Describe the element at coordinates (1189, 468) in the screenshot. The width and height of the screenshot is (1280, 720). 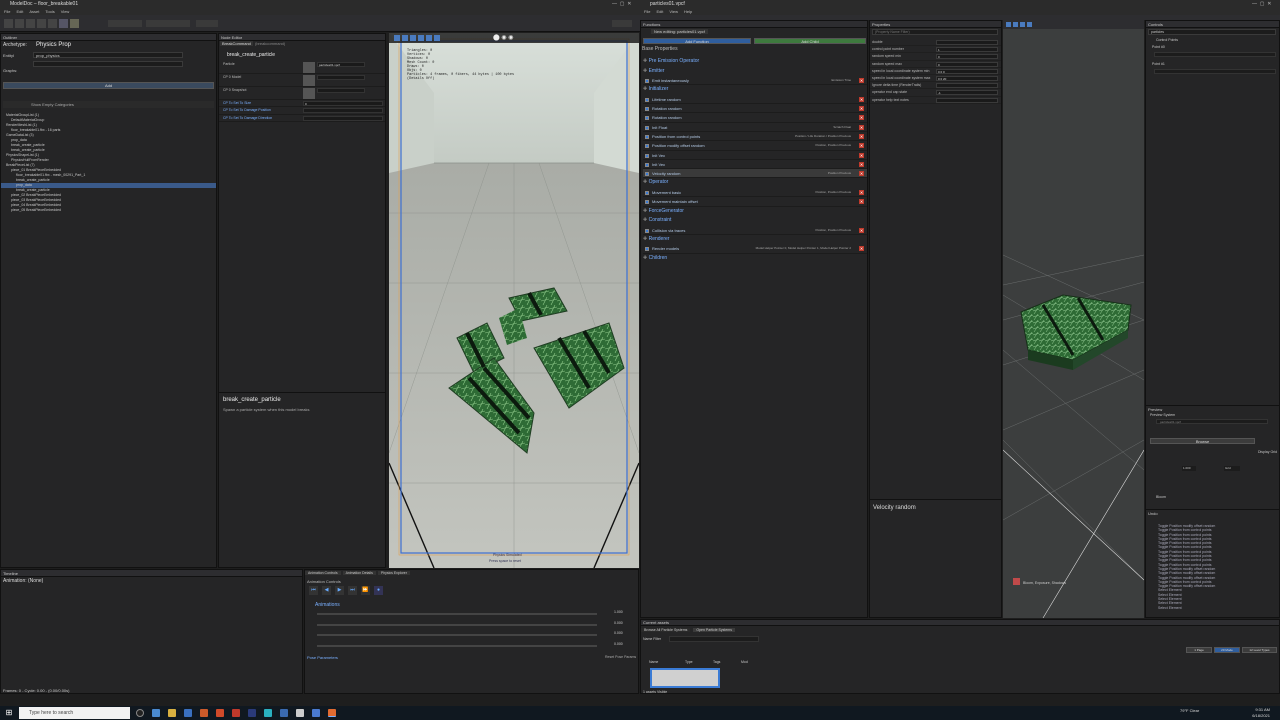
I see `simulation-rate-input: 1.000` at that location.